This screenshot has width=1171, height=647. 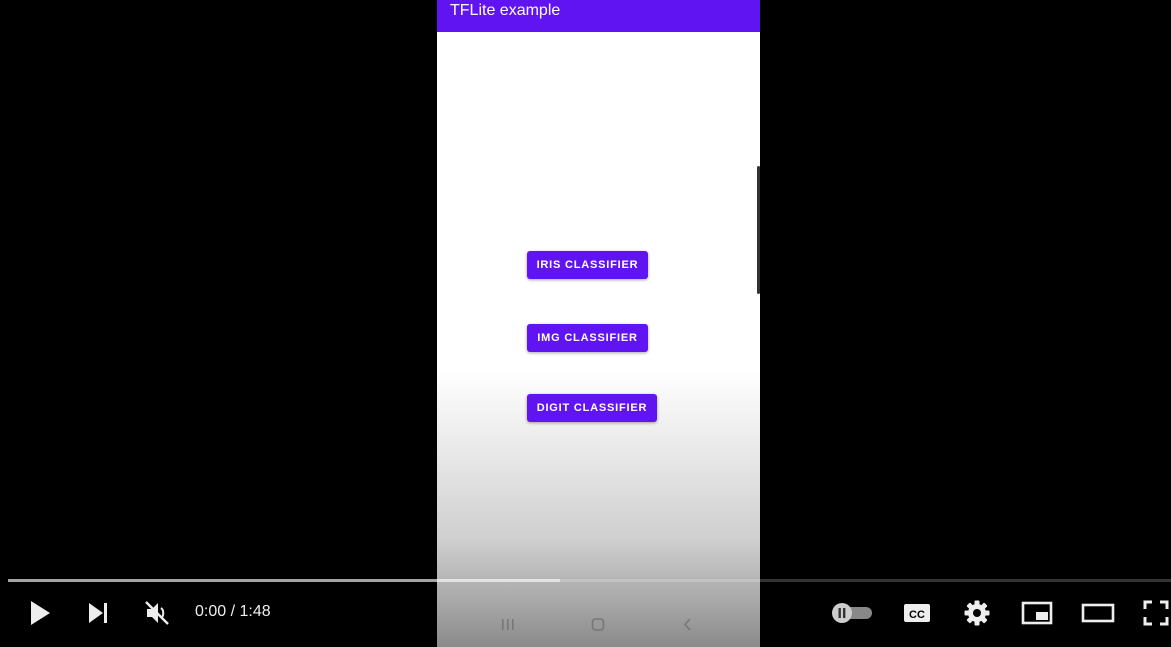 I want to click on recent-apps-icon, so click(x=508, y=625).